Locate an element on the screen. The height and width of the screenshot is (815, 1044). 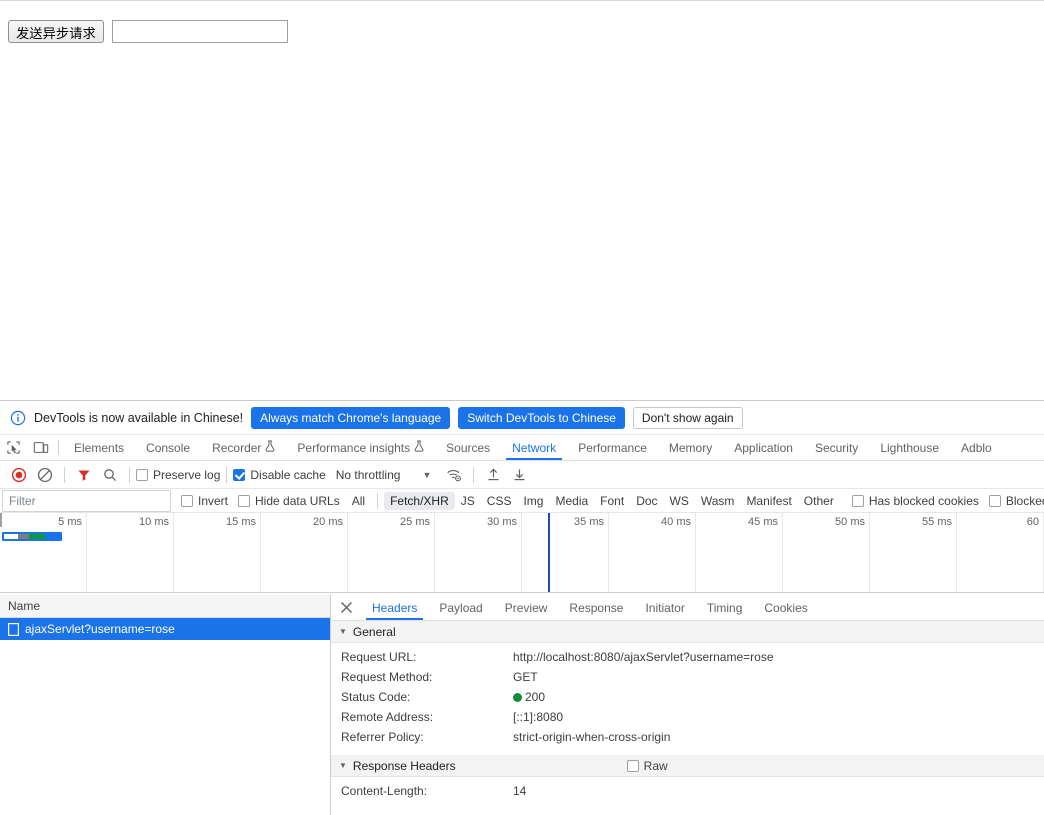
detail-tab-preview-label: Preview is located at coordinates (526, 607).